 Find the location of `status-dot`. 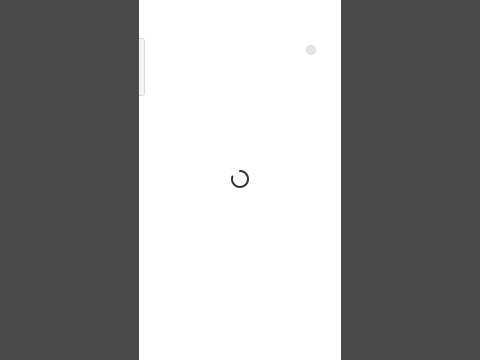

status-dot is located at coordinates (311, 50).